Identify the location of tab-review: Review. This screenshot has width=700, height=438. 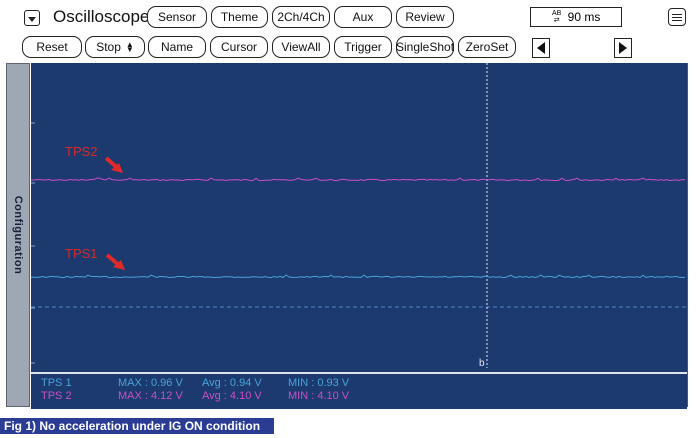
(425, 17).